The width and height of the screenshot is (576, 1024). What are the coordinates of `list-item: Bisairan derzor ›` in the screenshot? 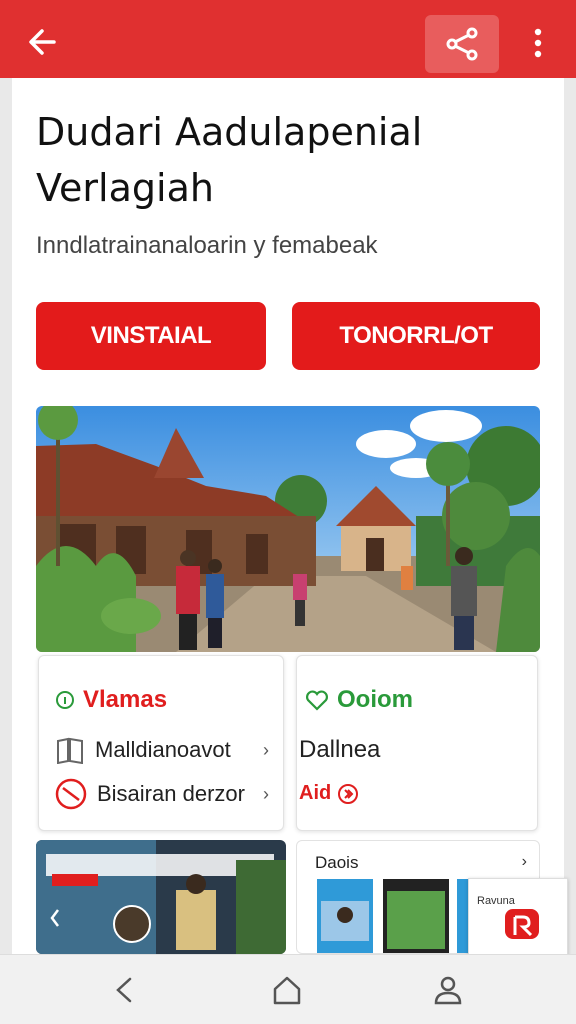 It's located at (162, 794).